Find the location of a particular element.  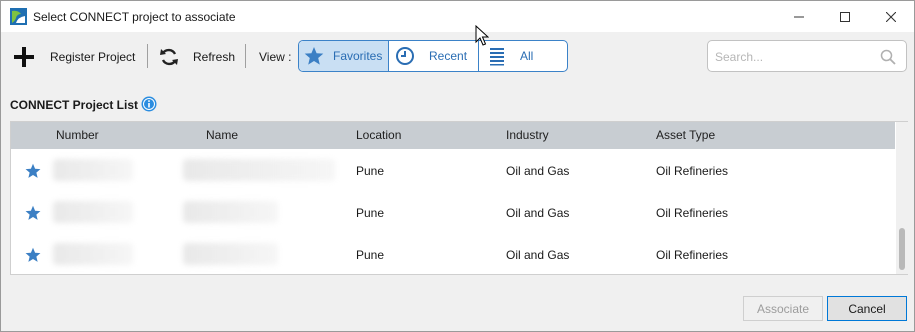

view-recent-label: Recent is located at coordinates (448, 56).